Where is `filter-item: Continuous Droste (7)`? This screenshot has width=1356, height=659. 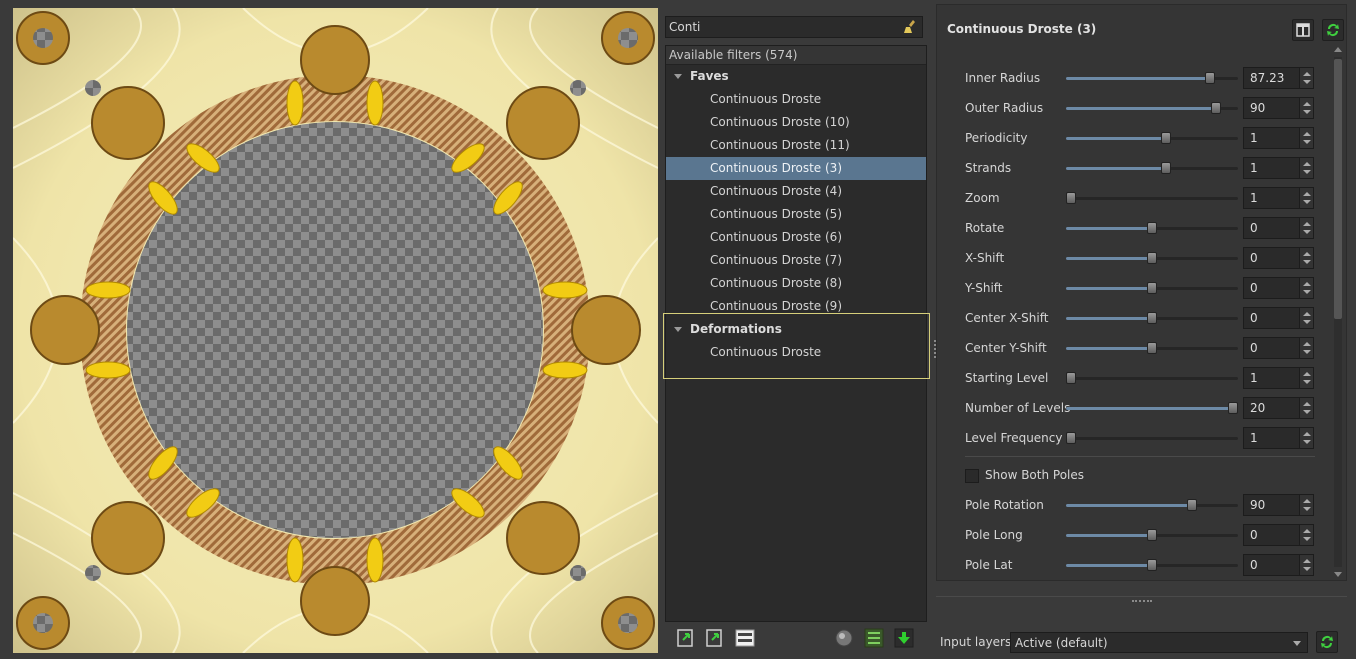 filter-item: Continuous Droste (7) is located at coordinates (796, 260).